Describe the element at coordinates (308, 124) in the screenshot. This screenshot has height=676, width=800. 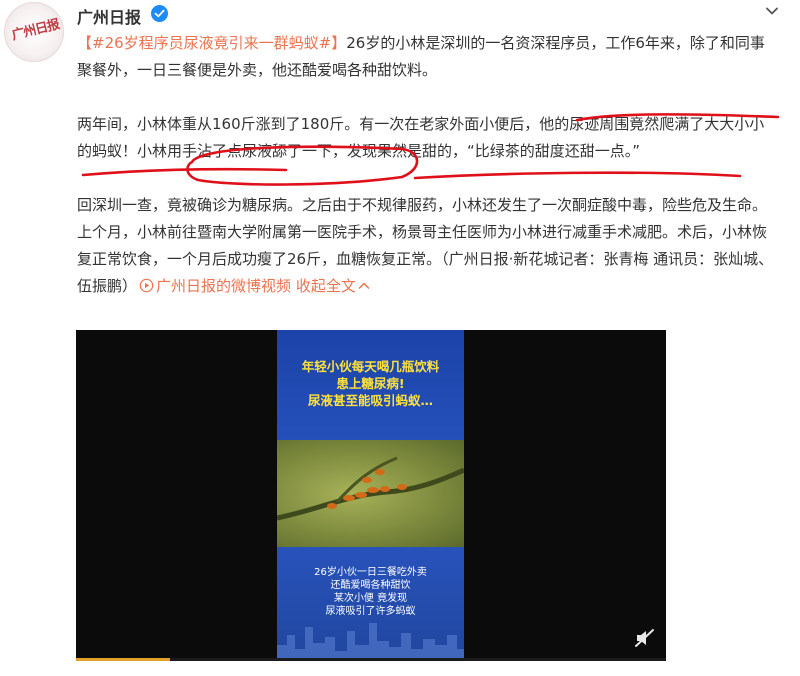
I see `paragraph-2-part-a: 两年间，小林体重从160斤涨到了180斤。有一次在老家外面小便后，` at that location.